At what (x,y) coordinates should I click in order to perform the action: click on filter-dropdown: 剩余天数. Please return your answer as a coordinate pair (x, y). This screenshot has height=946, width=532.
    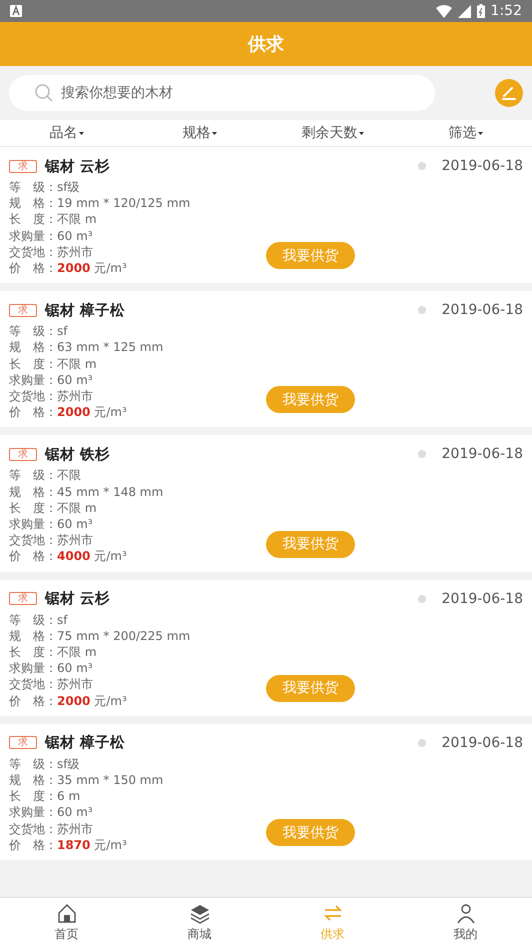
    Looking at the image, I should click on (333, 133).